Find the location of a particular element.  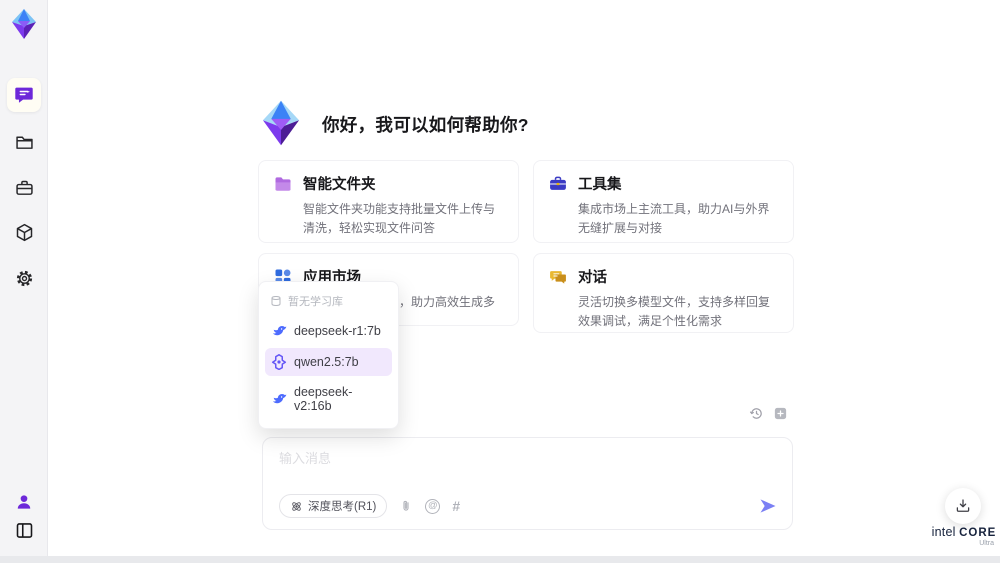

chat-icon is located at coordinates (24, 95).